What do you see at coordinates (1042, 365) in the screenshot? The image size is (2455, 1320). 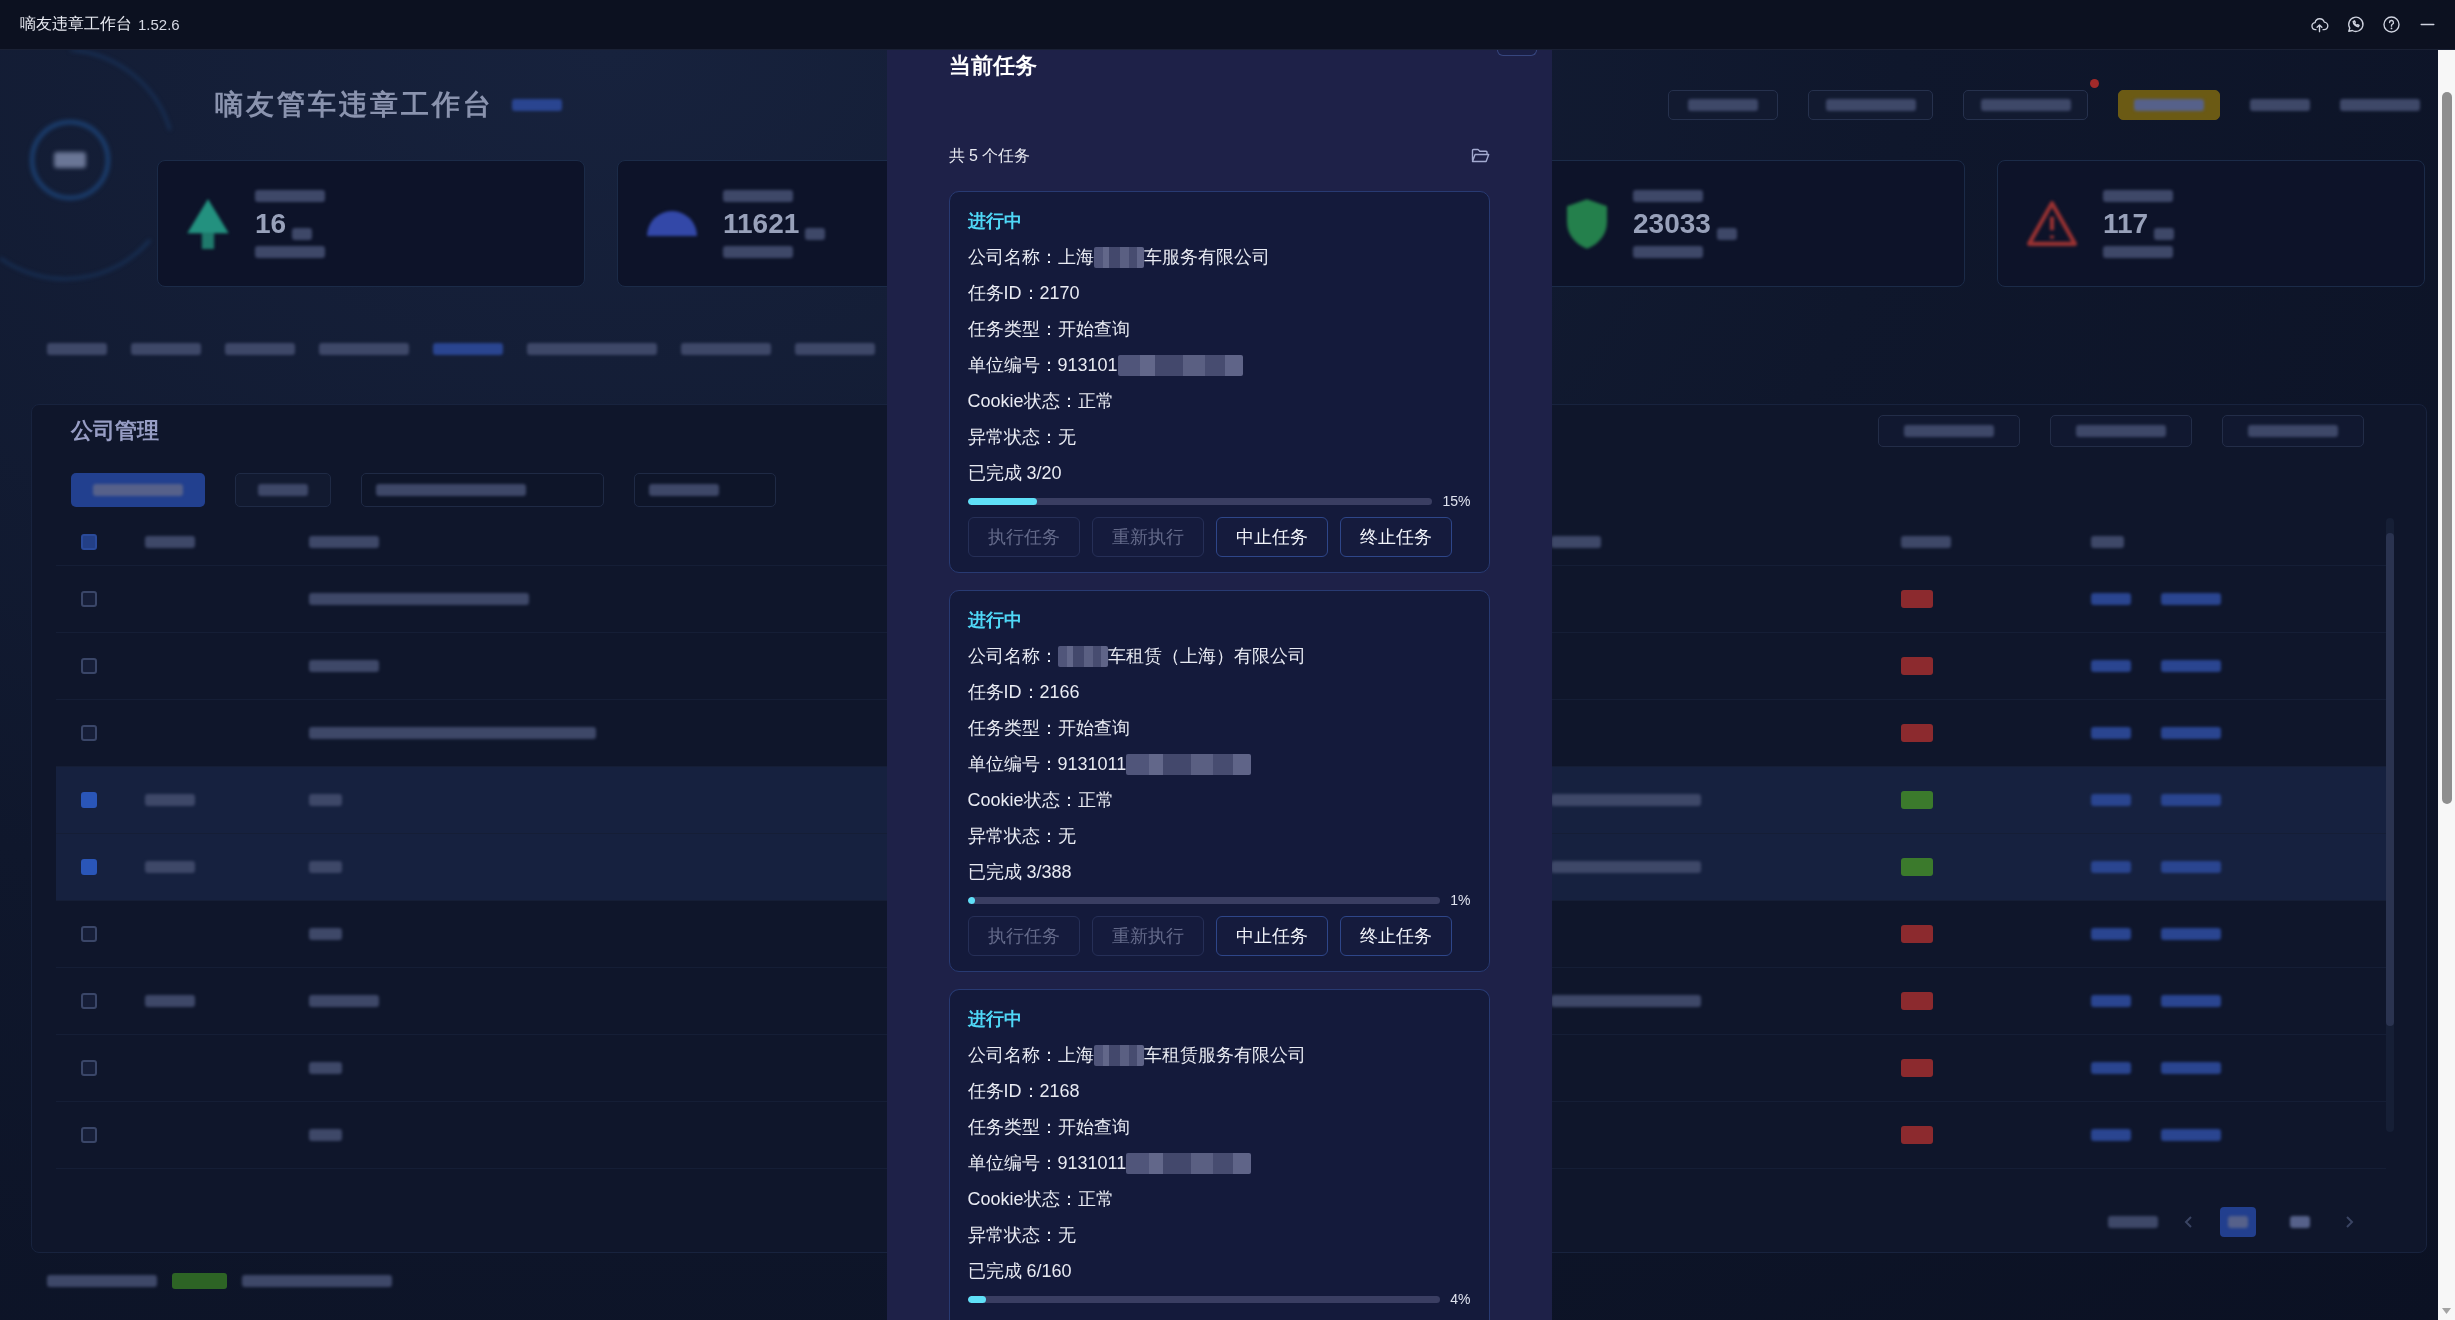 I see `task-detail-text: 单位编号：913101` at bounding box center [1042, 365].